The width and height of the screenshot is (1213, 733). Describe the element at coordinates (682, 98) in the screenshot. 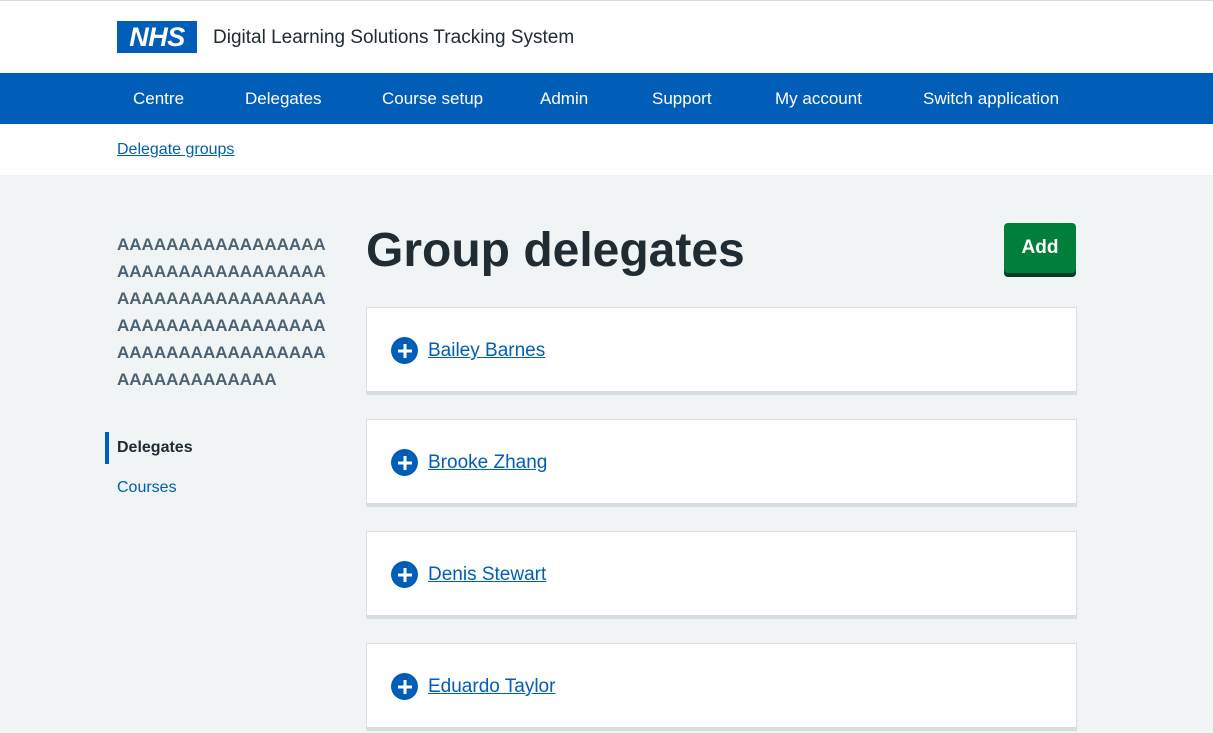

I see `nav-item-support: Support` at that location.